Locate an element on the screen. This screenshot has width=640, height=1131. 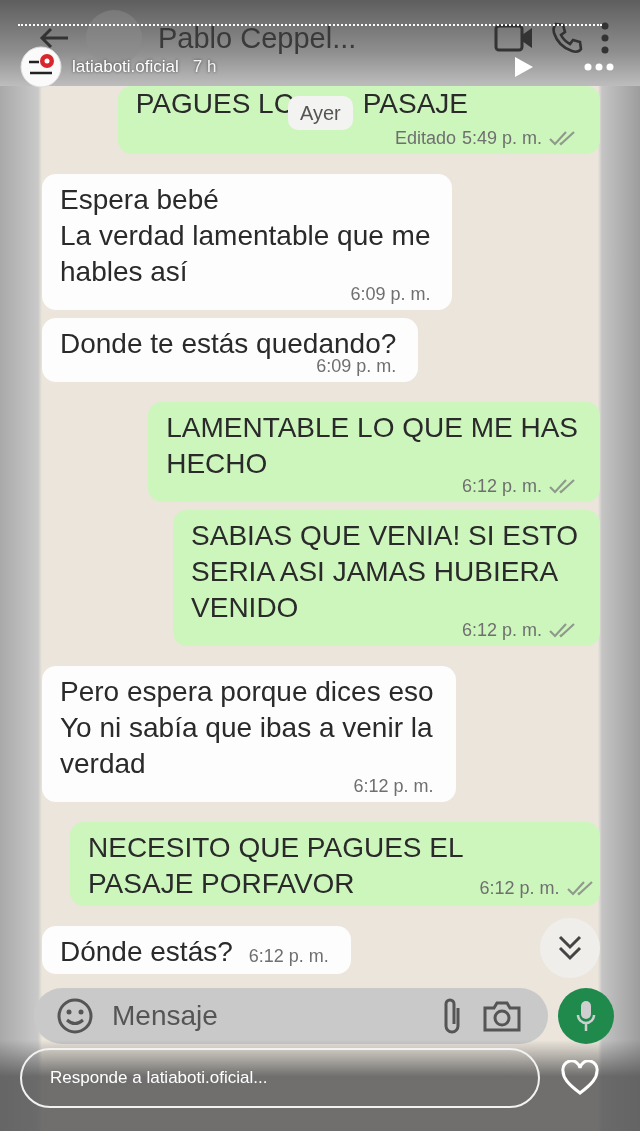
phone-icon is located at coordinates (567, 38).